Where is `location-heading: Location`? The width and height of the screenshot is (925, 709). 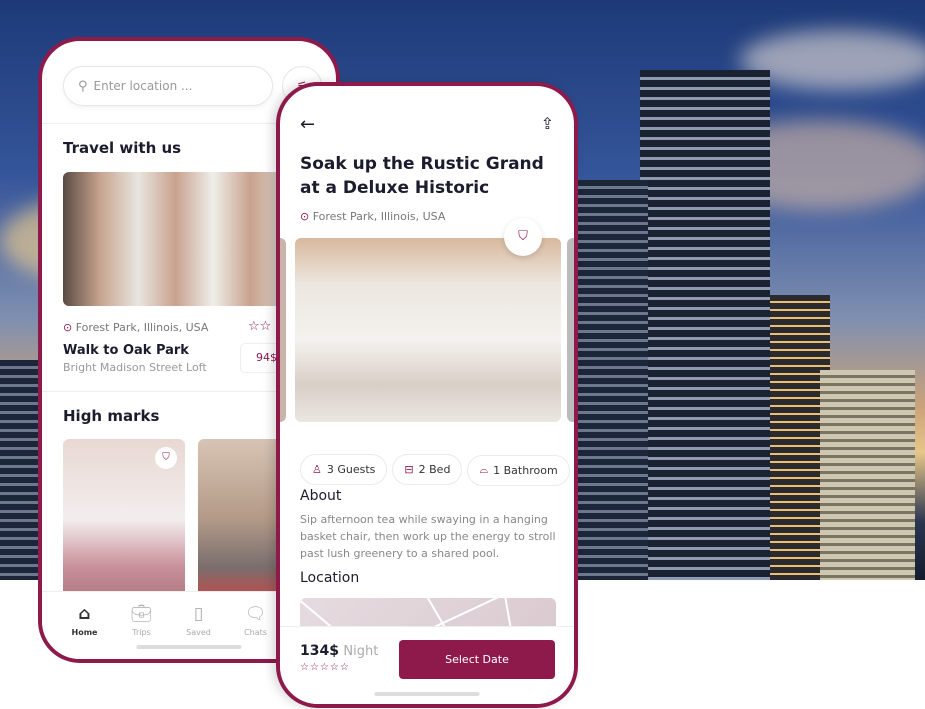 location-heading: Location is located at coordinates (330, 578).